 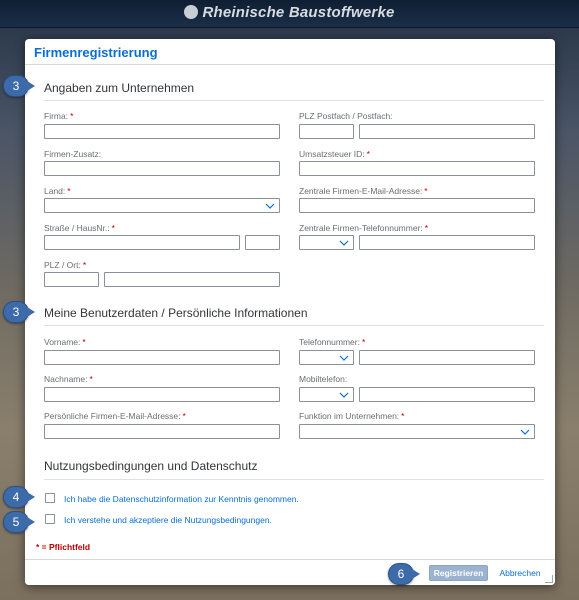 What do you see at coordinates (50, 498) in the screenshot?
I see `datenschutz-checkbox` at bounding box center [50, 498].